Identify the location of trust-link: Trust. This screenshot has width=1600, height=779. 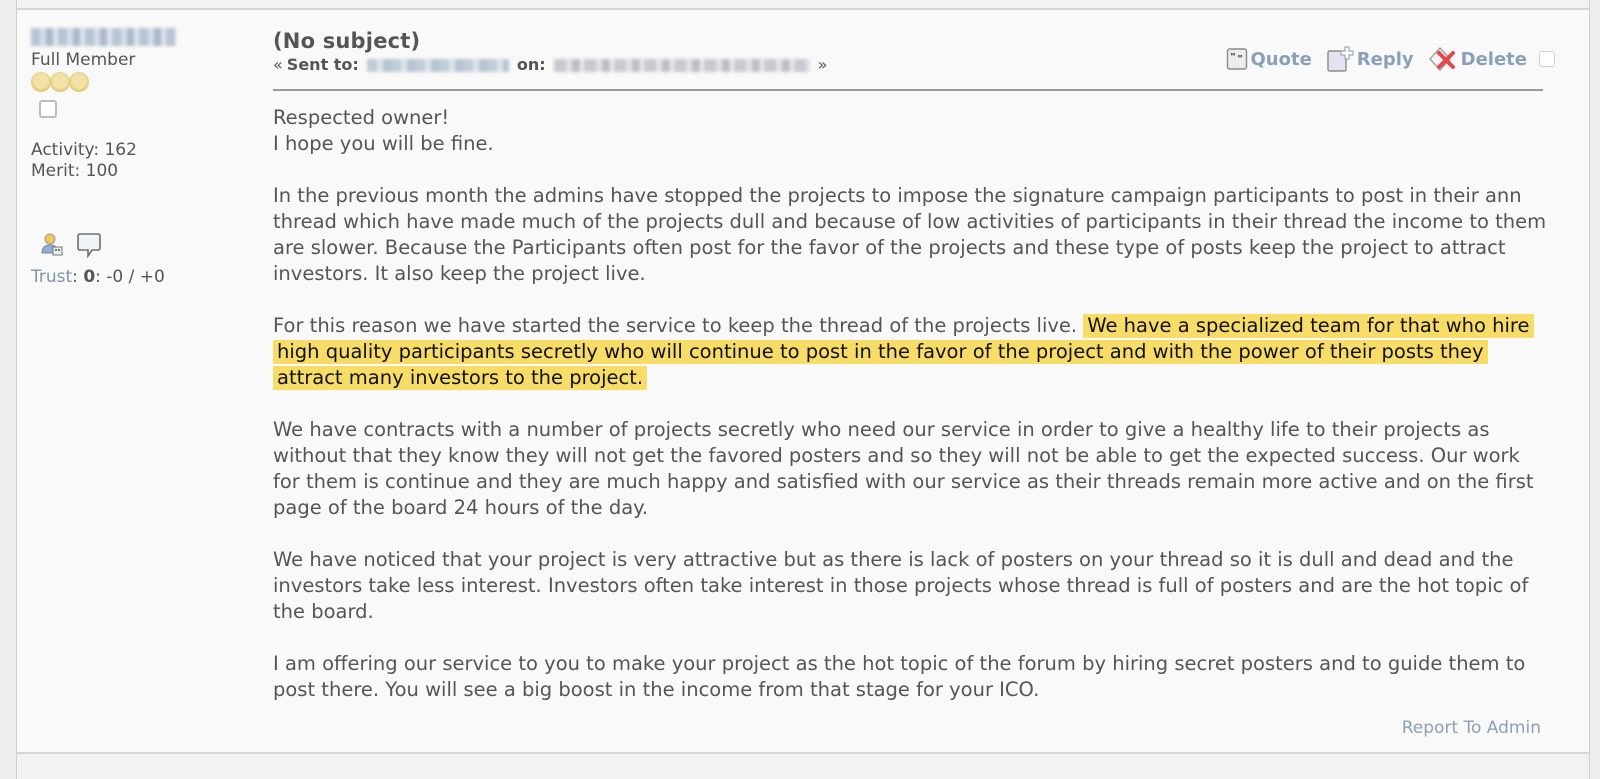
(51, 277).